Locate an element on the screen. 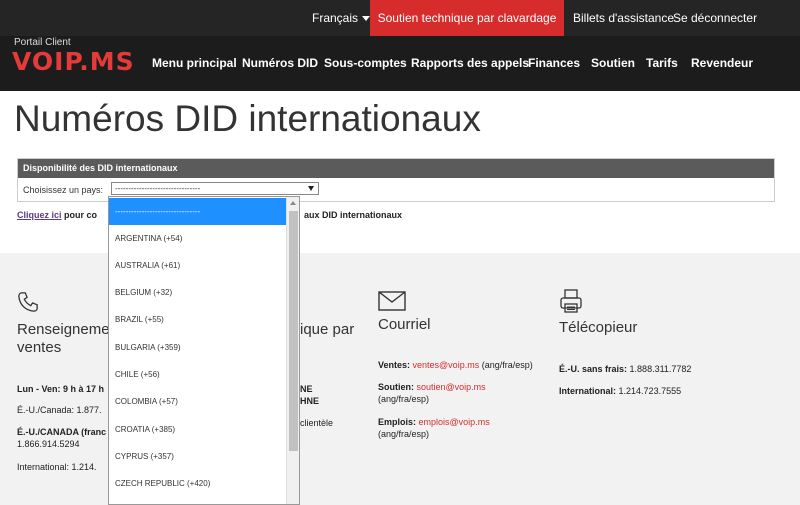 The width and height of the screenshot is (800, 505). sales-us-ca-fr: É.-U./CANADA (franc is located at coordinates (62, 432).